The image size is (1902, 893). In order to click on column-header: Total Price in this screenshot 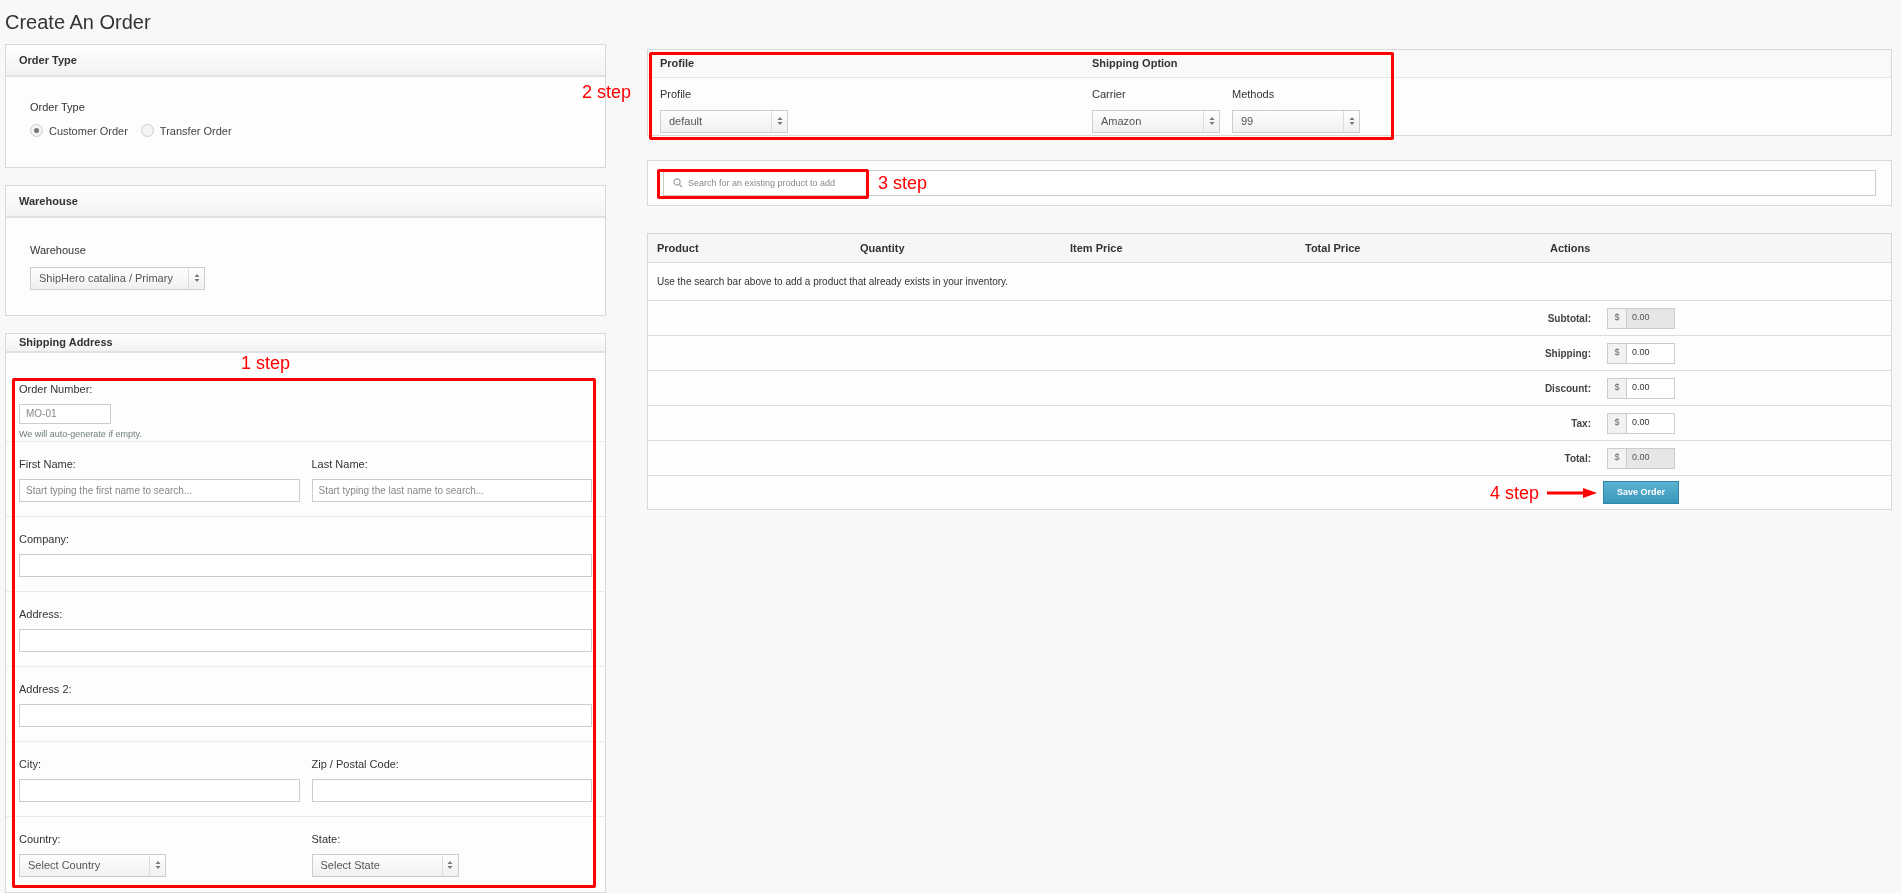, I will do `click(1333, 248)`.